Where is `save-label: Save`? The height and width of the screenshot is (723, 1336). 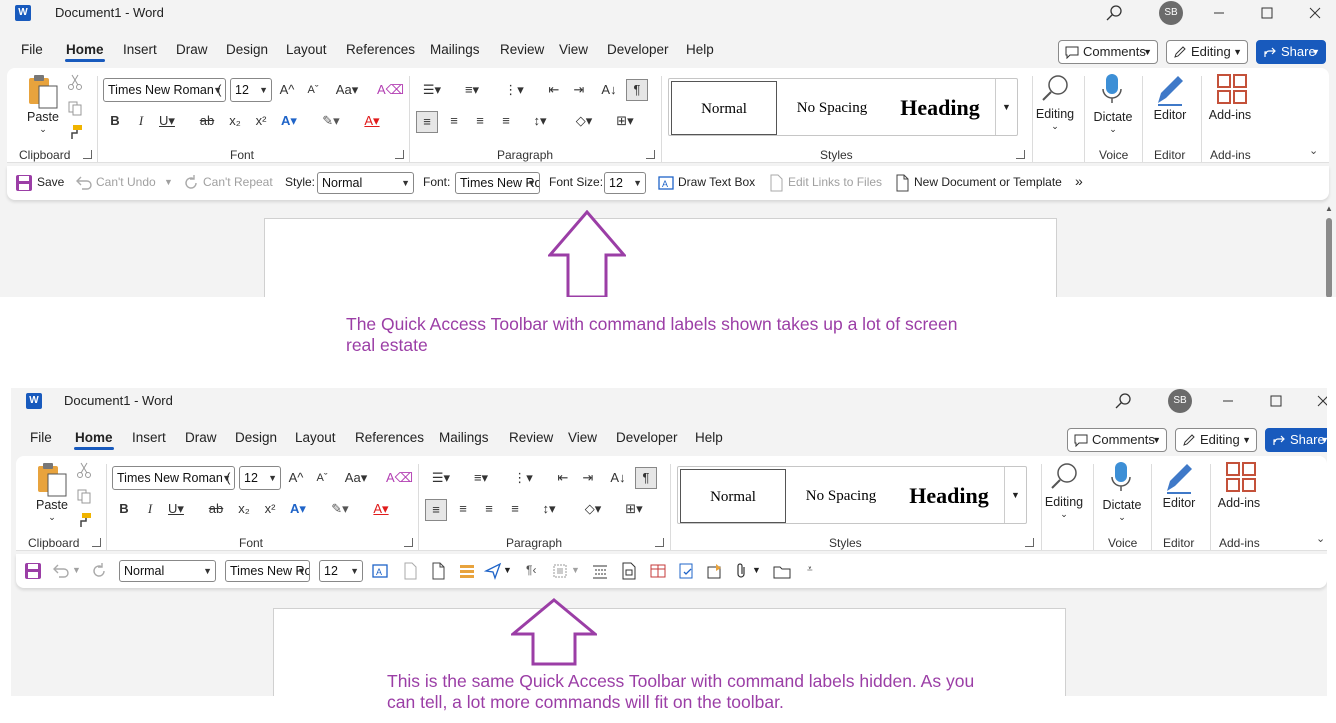
save-label: Save is located at coordinates (50, 182).